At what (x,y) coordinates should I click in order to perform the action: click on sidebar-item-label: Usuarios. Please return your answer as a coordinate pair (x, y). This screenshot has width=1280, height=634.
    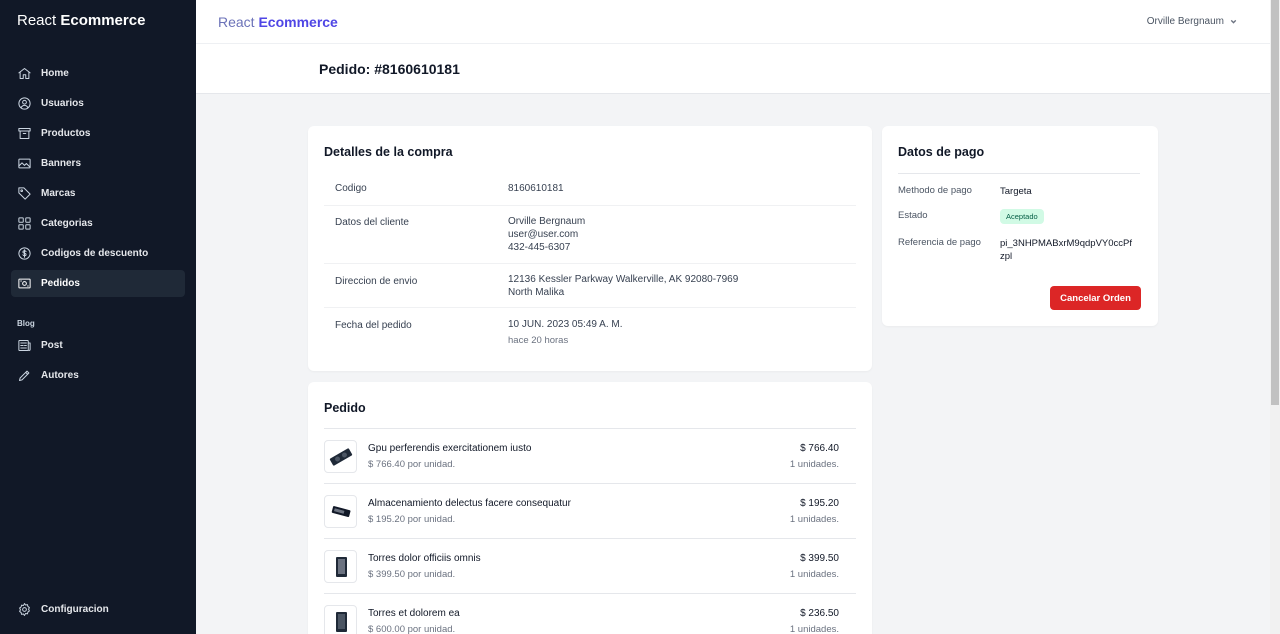
    Looking at the image, I should click on (62, 103).